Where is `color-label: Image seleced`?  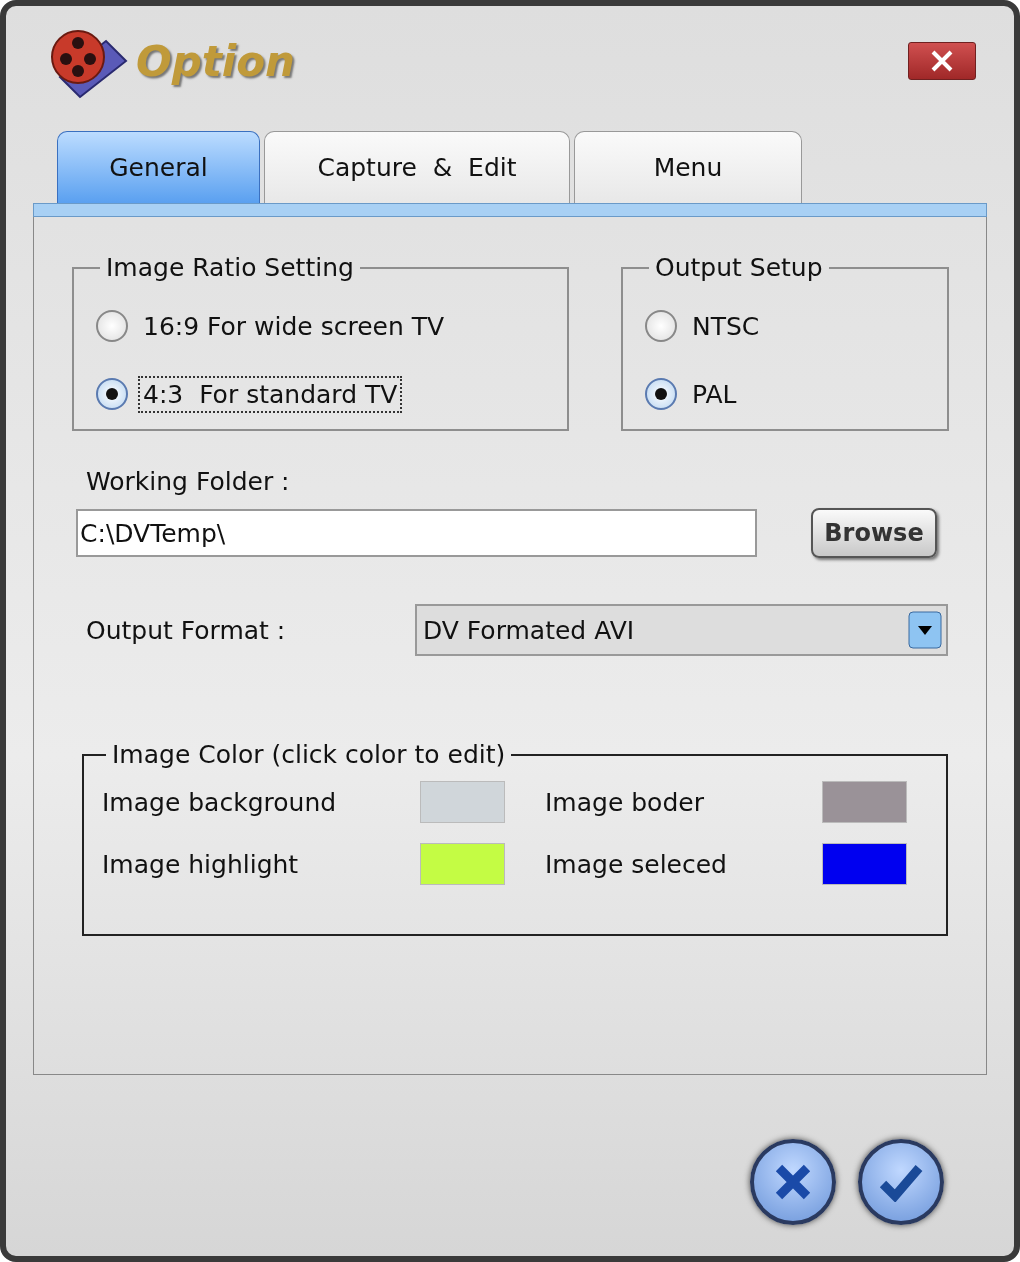
color-label: Image seleced is located at coordinates (636, 864).